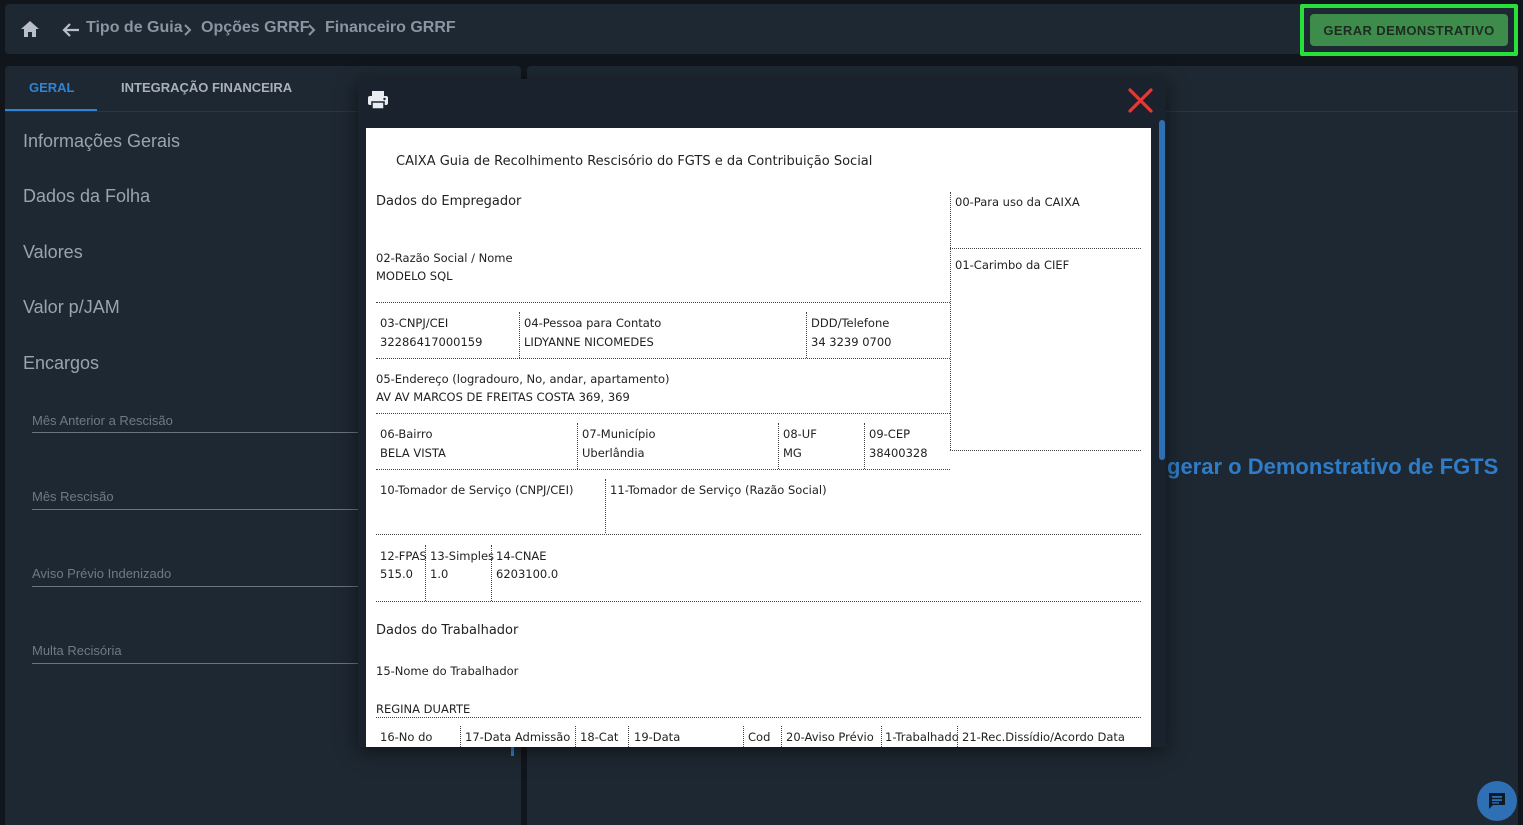 The width and height of the screenshot is (1523, 825). I want to click on contato-value: LIDYANNE NICOMEDES, so click(589, 342).